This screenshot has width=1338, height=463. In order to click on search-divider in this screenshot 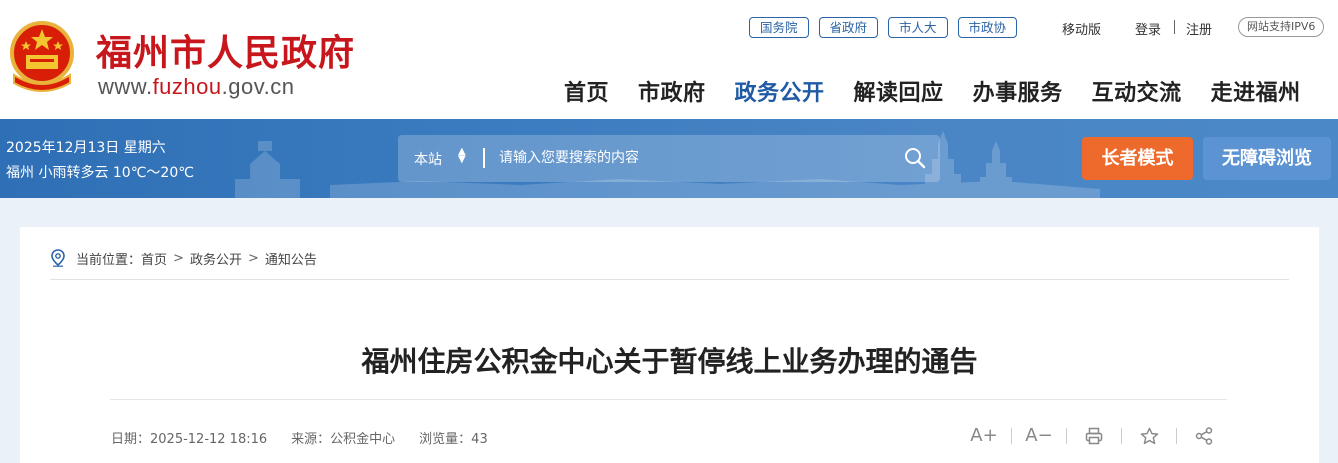, I will do `click(484, 158)`.